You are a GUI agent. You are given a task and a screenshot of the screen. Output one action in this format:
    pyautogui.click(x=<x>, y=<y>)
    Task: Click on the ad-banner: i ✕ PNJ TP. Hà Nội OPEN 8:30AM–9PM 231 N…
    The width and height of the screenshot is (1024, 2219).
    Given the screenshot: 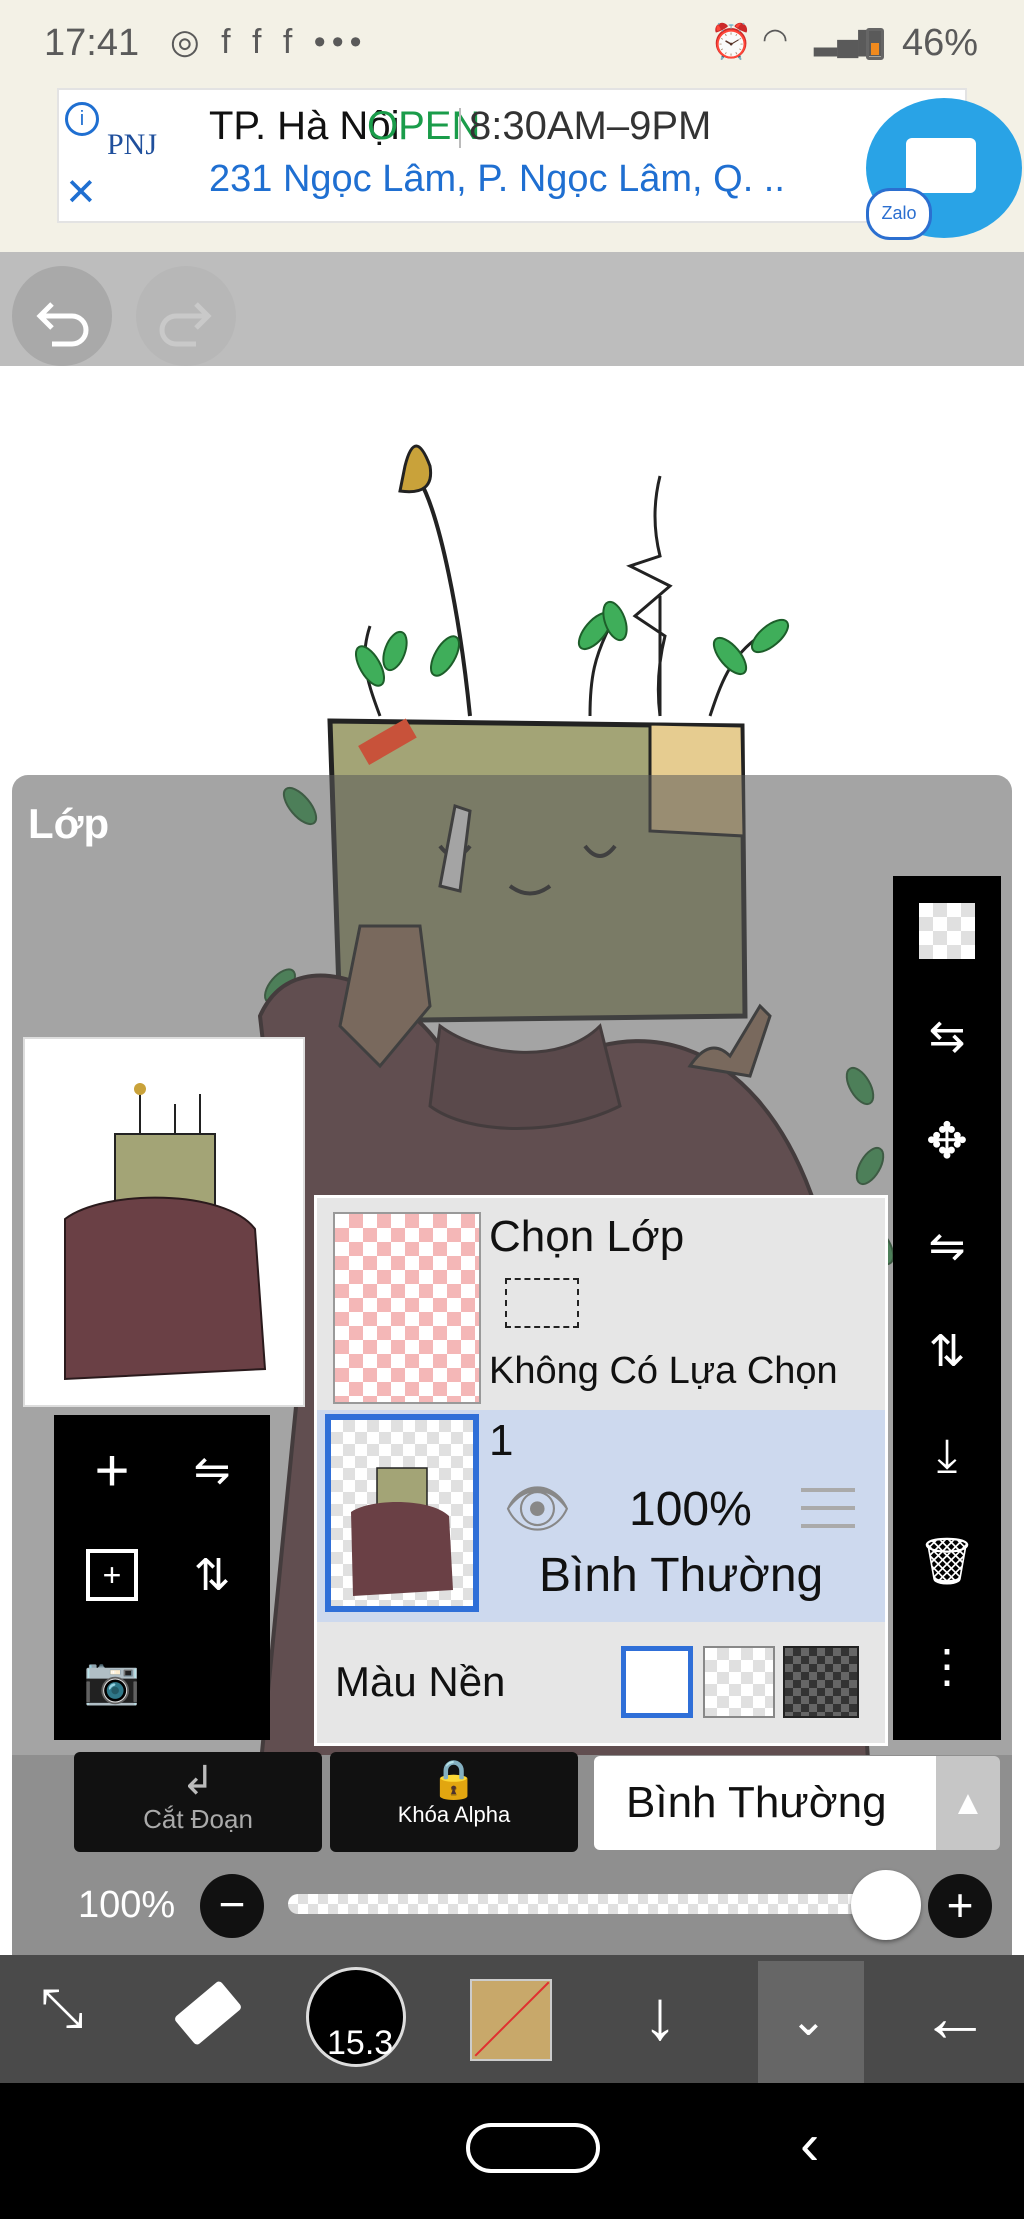 What is the action you would take?
    pyautogui.click(x=512, y=155)
    